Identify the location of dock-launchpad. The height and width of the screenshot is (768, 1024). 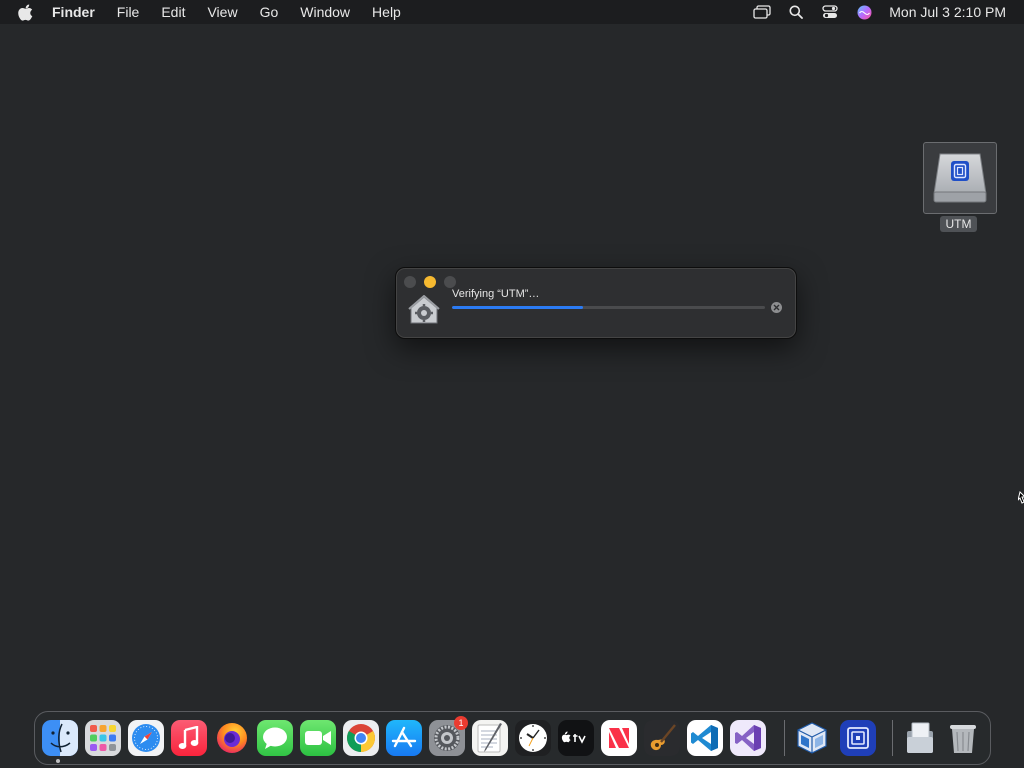
(103, 738).